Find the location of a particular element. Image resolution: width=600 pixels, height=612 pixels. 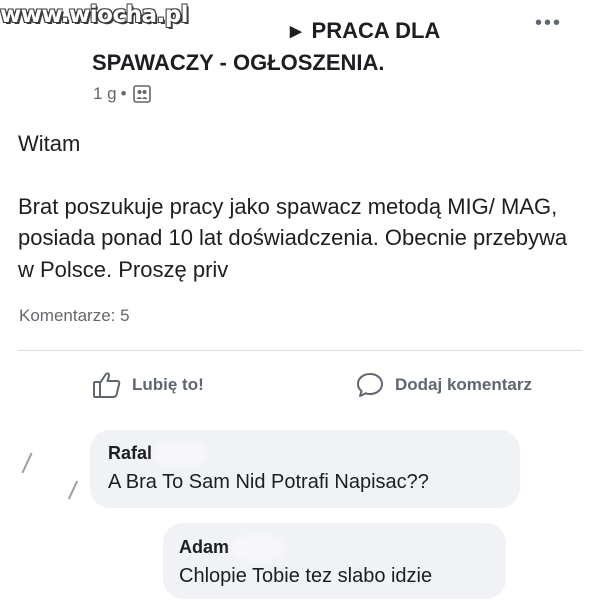

comment-author-name: Adam is located at coordinates (204, 547).